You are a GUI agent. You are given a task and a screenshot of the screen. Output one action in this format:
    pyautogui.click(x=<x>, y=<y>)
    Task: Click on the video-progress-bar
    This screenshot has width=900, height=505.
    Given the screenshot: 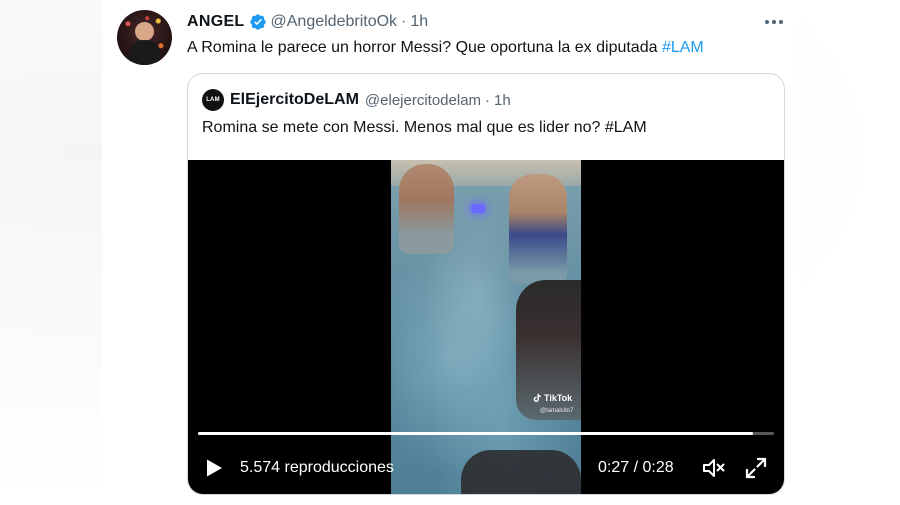 What is the action you would take?
    pyautogui.click(x=486, y=433)
    